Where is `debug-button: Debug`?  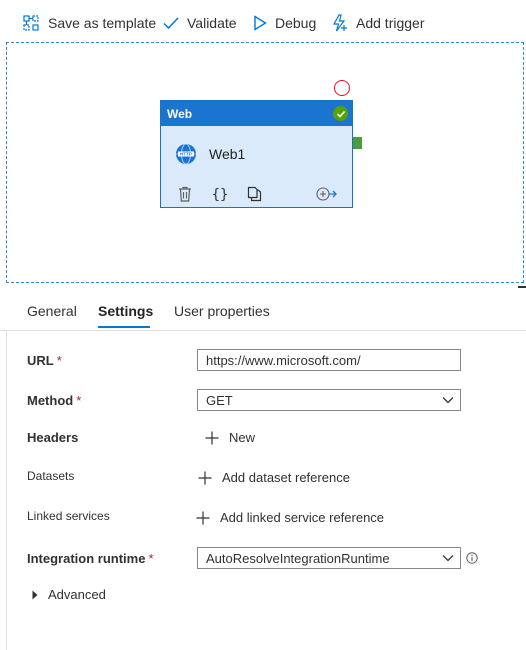 debug-button: Debug is located at coordinates (284, 23).